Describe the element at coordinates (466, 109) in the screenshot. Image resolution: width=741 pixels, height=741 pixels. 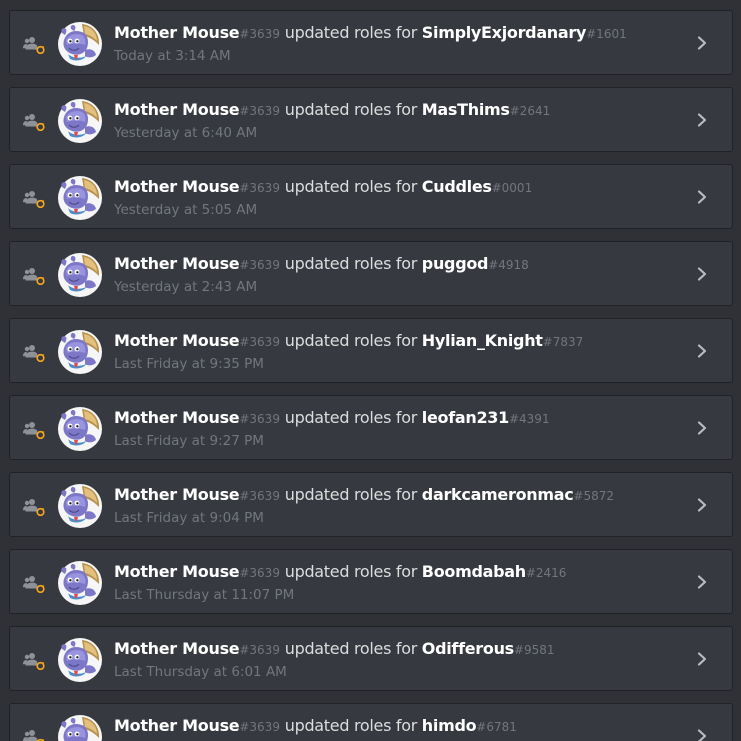
I see `target-username: MasThims` at that location.